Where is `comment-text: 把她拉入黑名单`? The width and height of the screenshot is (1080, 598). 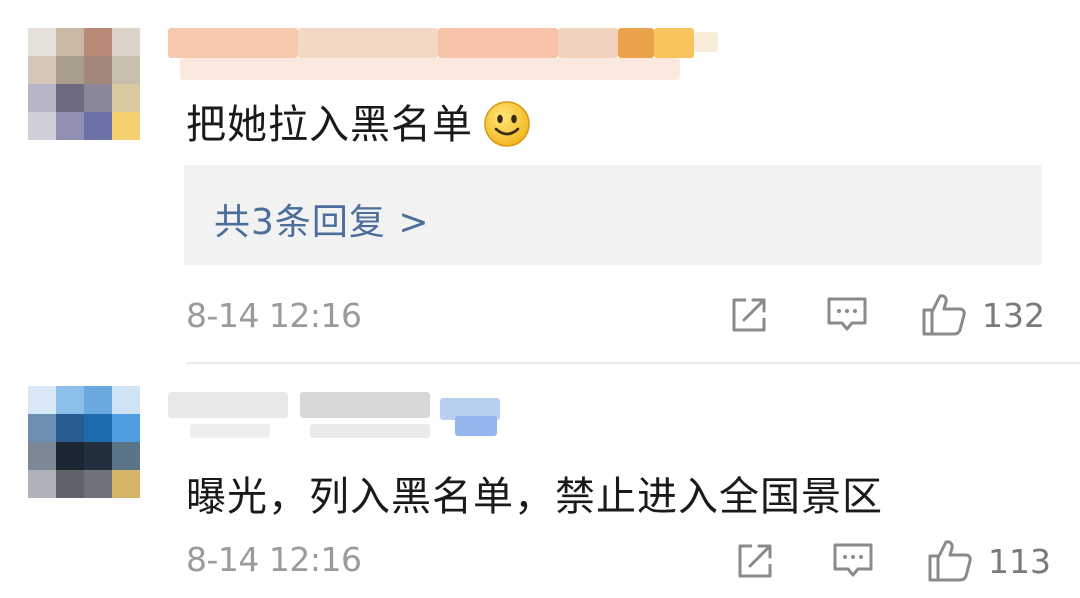
comment-text: 把她拉入黑名单 is located at coordinates (358, 121).